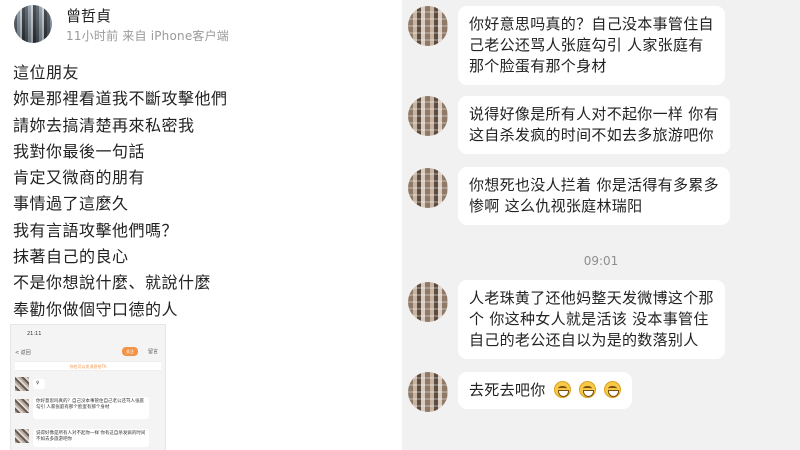 This screenshot has width=800, height=450. What do you see at coordinates (556, 206) in the screenshot?
I see `message-line: 惨啊 这么仇视张庭林瑞阳` at bounding box center [556, 206].